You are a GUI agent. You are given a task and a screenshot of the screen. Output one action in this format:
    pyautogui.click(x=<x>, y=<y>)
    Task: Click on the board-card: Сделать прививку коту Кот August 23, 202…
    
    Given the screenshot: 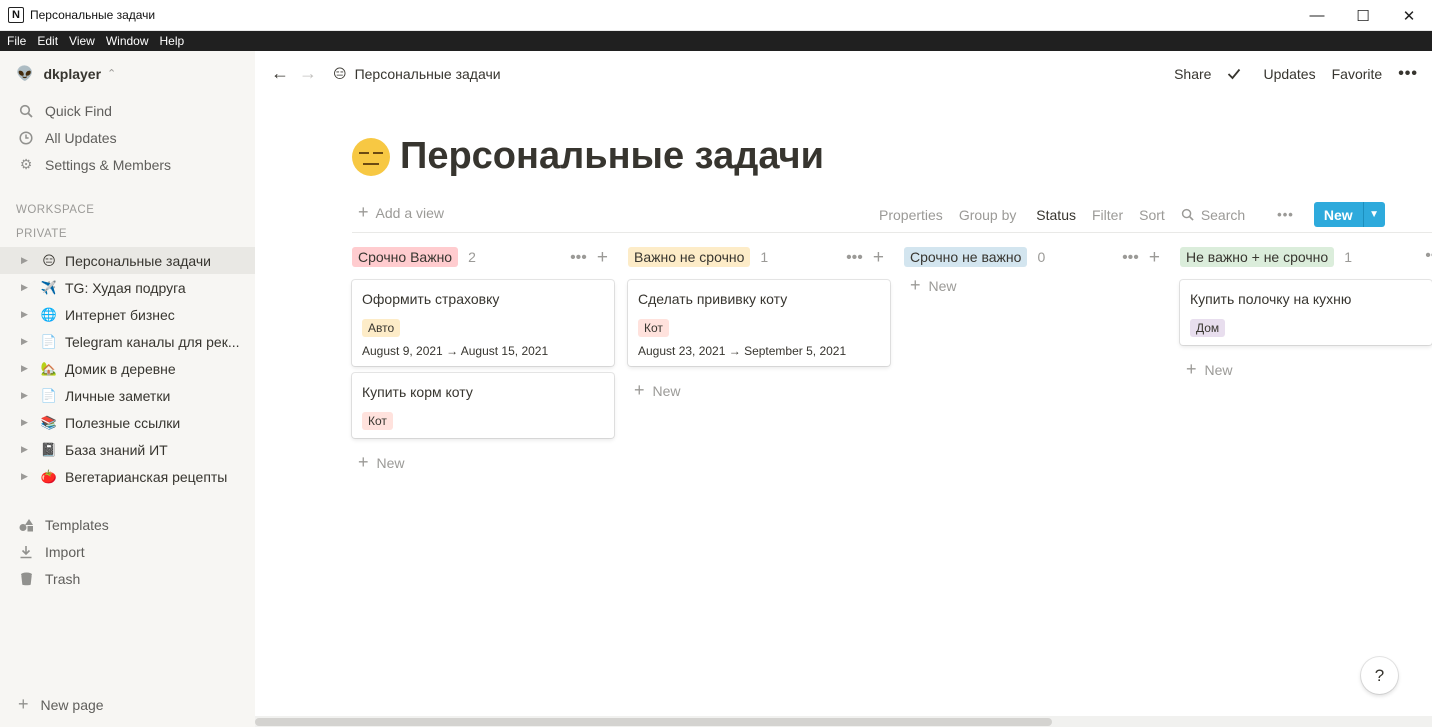 What is the action you would take?
    pyautogui.click(x=759, y=323)
    